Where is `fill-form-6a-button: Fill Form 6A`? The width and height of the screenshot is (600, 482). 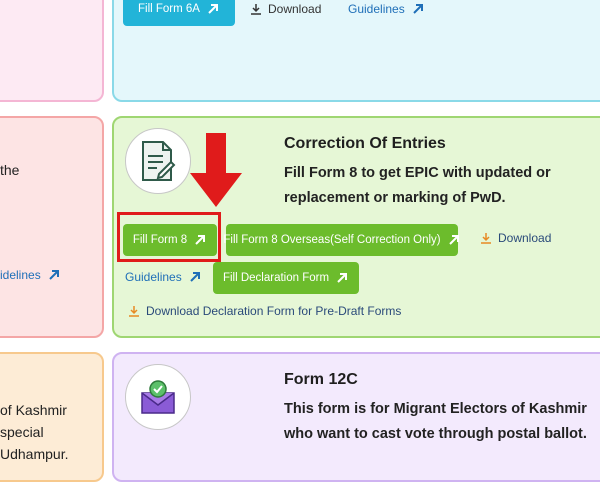
fill-form-6a-button: Fill Form 6A is located at coordinates (179, 13).